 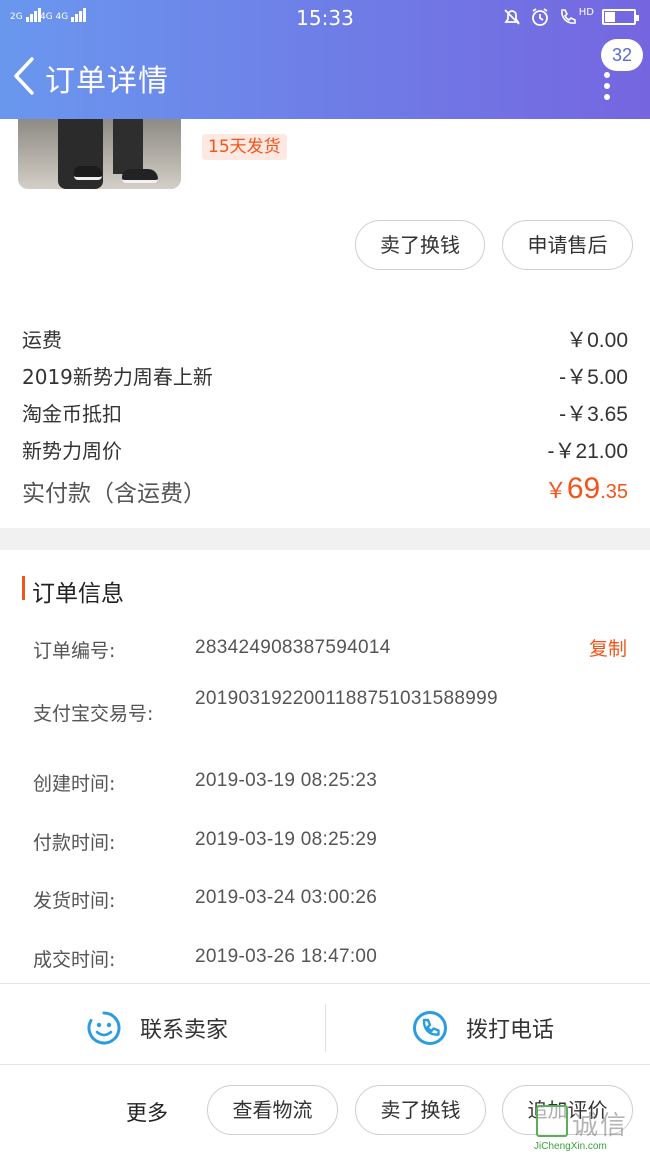 What do you see at coordinates (539, 17) in the screenshot?
I see `alarm-icon` at bounding box center [539, 17].